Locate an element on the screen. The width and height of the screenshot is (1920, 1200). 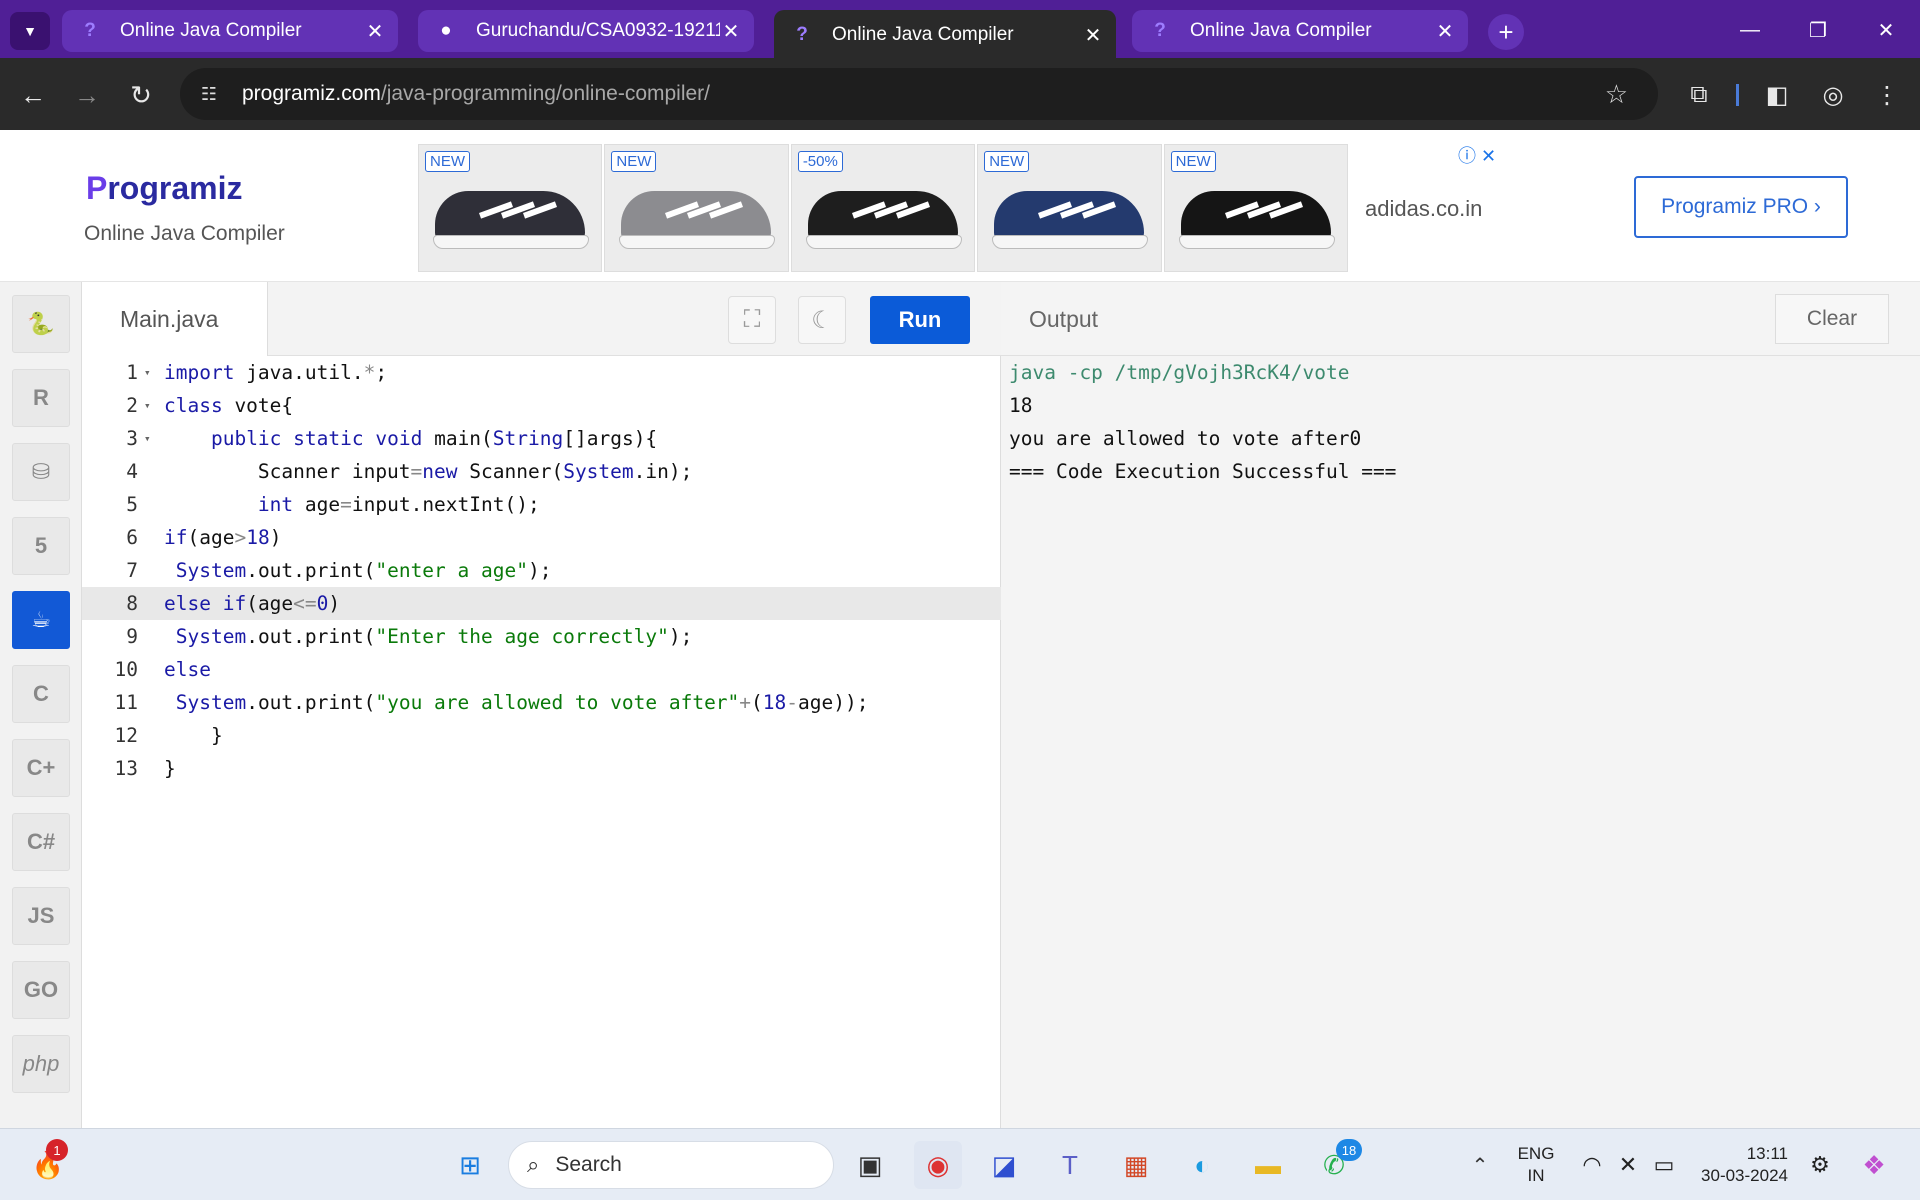
lang-go-icon: GO is located at coordinates (41, 990).